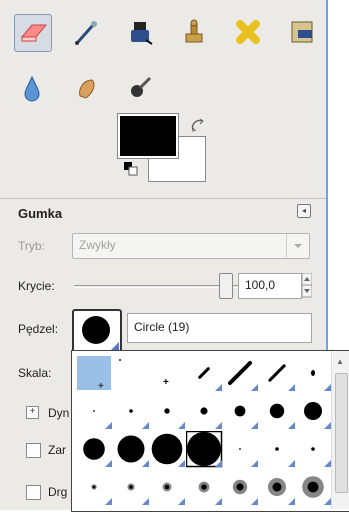 The width and height of the screenshot is (349, 512). I want to click on ink-tool-button, so click(140, 32).